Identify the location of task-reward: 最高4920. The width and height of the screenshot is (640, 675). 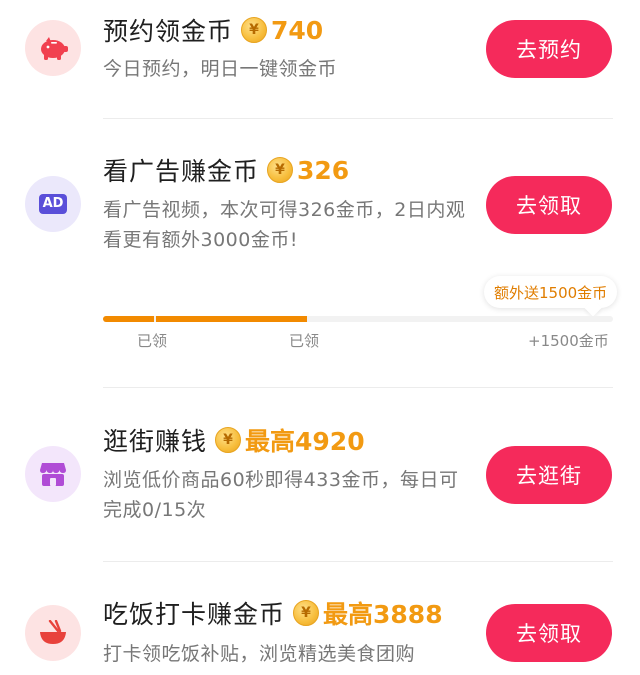
(305, 441).